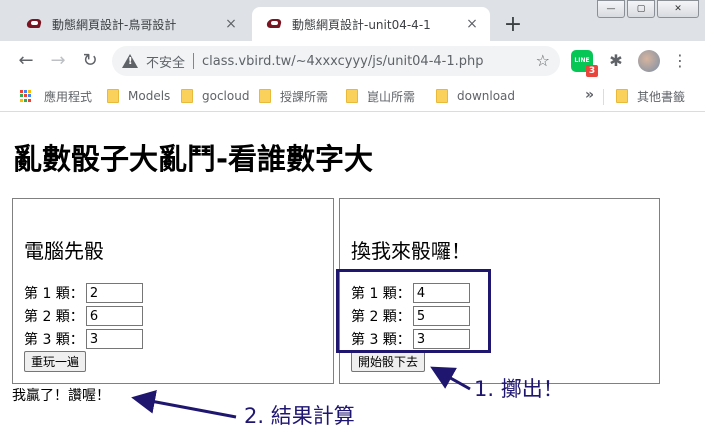 The height and width of the screenshot is (436, 705). I want to click on extensions-puzzle-icon: ✱, so click(616, 61).